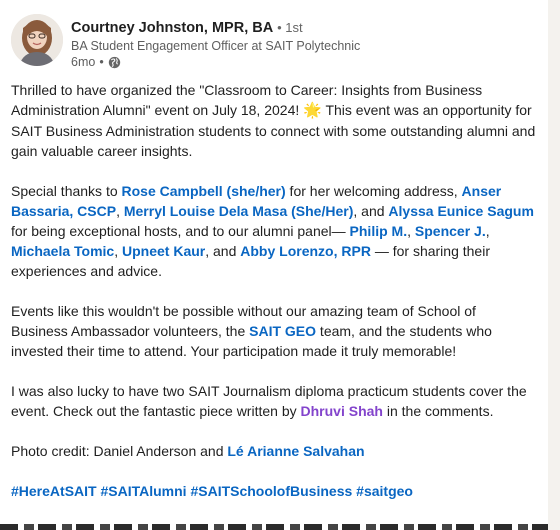  I want to click on globe-icon, so click(114, 62).